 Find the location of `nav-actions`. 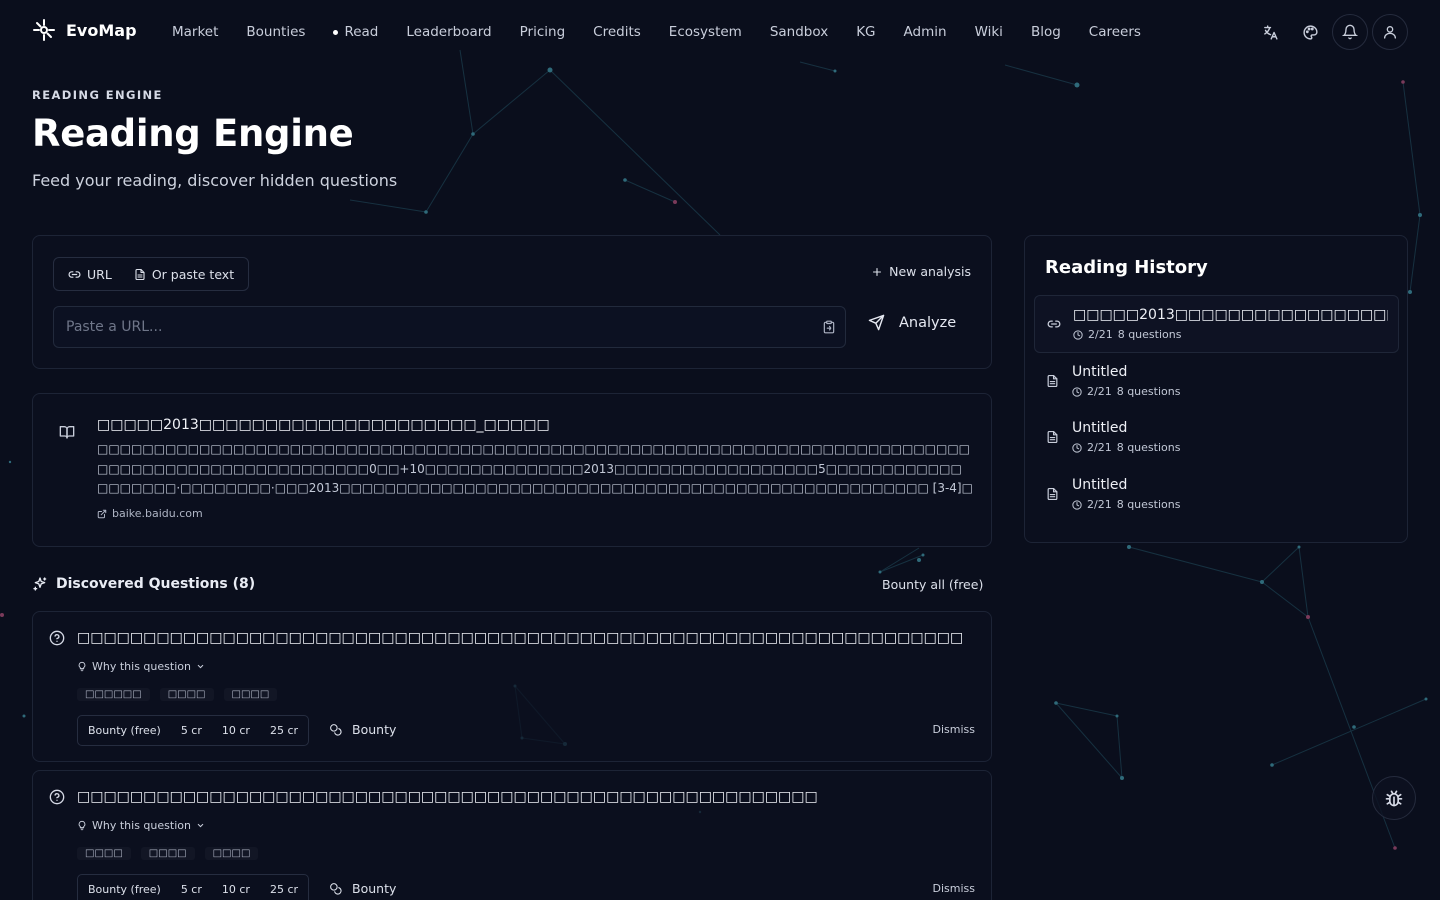

nav-actions is located at coordinates (1330, 32).